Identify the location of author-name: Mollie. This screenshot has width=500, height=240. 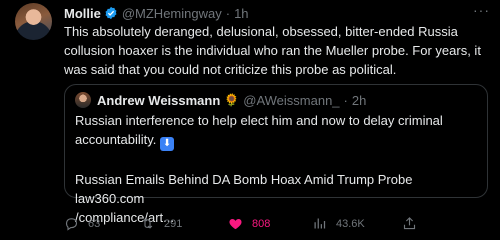
(82, 13).